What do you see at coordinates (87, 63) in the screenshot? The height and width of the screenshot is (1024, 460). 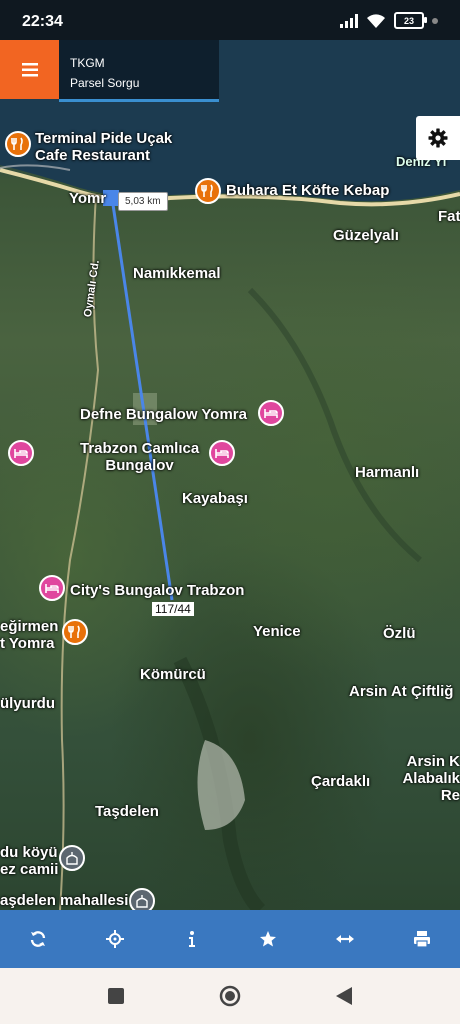 I see `app-title: TKGM` at bounding box center [87, 63].